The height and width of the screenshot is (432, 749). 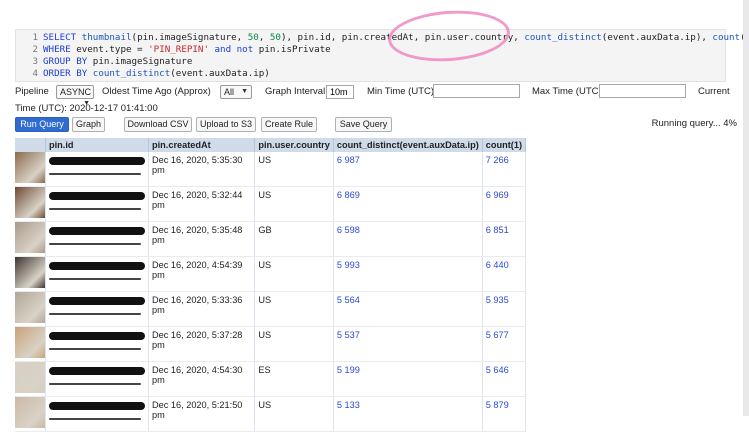 I want to click on table-row: Dec 16, 2020, 5:35:48 pm GB 6 598 6 851, so click(x=271, y=239).